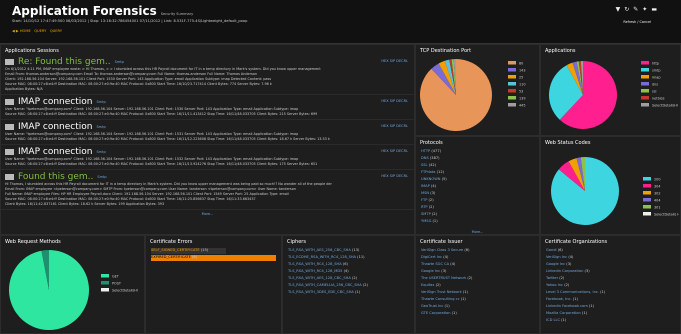  I want to click on cert-error-label: SELF_SIGNED_CERTIFICATE, so click(175, 250).